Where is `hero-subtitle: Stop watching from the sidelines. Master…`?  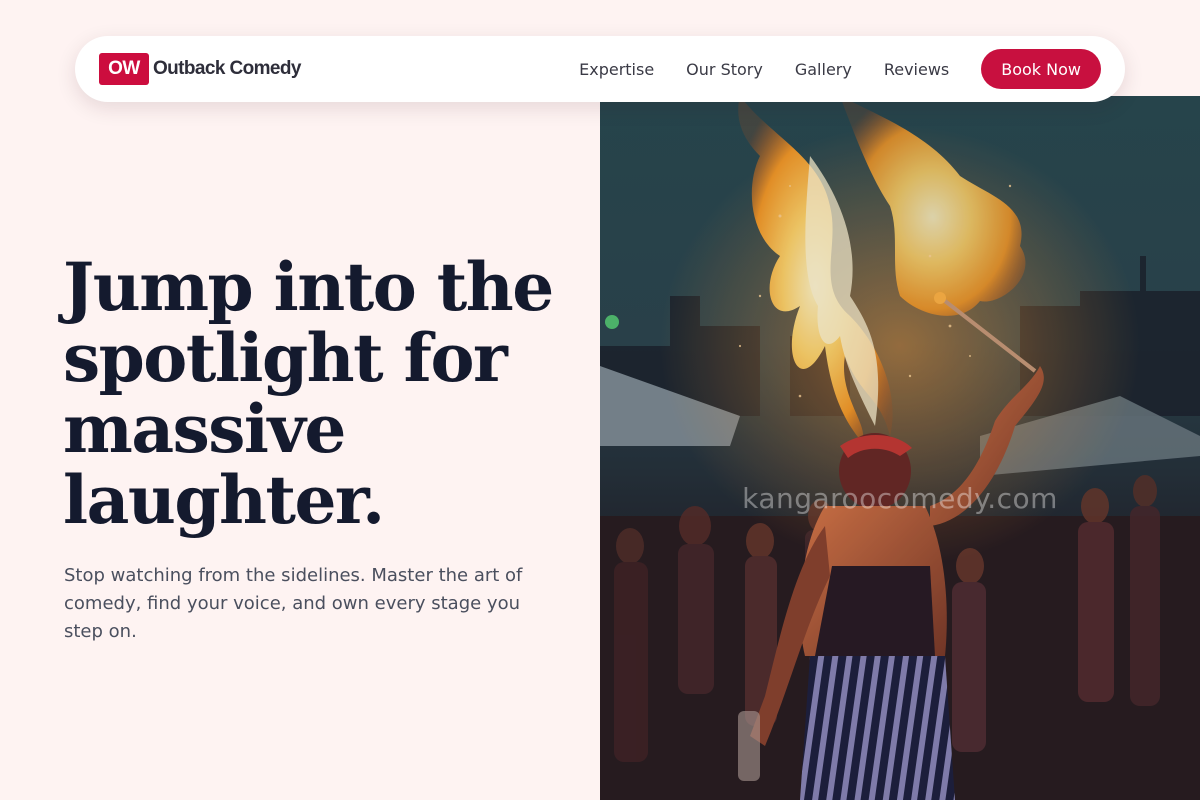 hero-subtitle: Stop watching from the sidelines. Master… is located at coordinates (293, 603).